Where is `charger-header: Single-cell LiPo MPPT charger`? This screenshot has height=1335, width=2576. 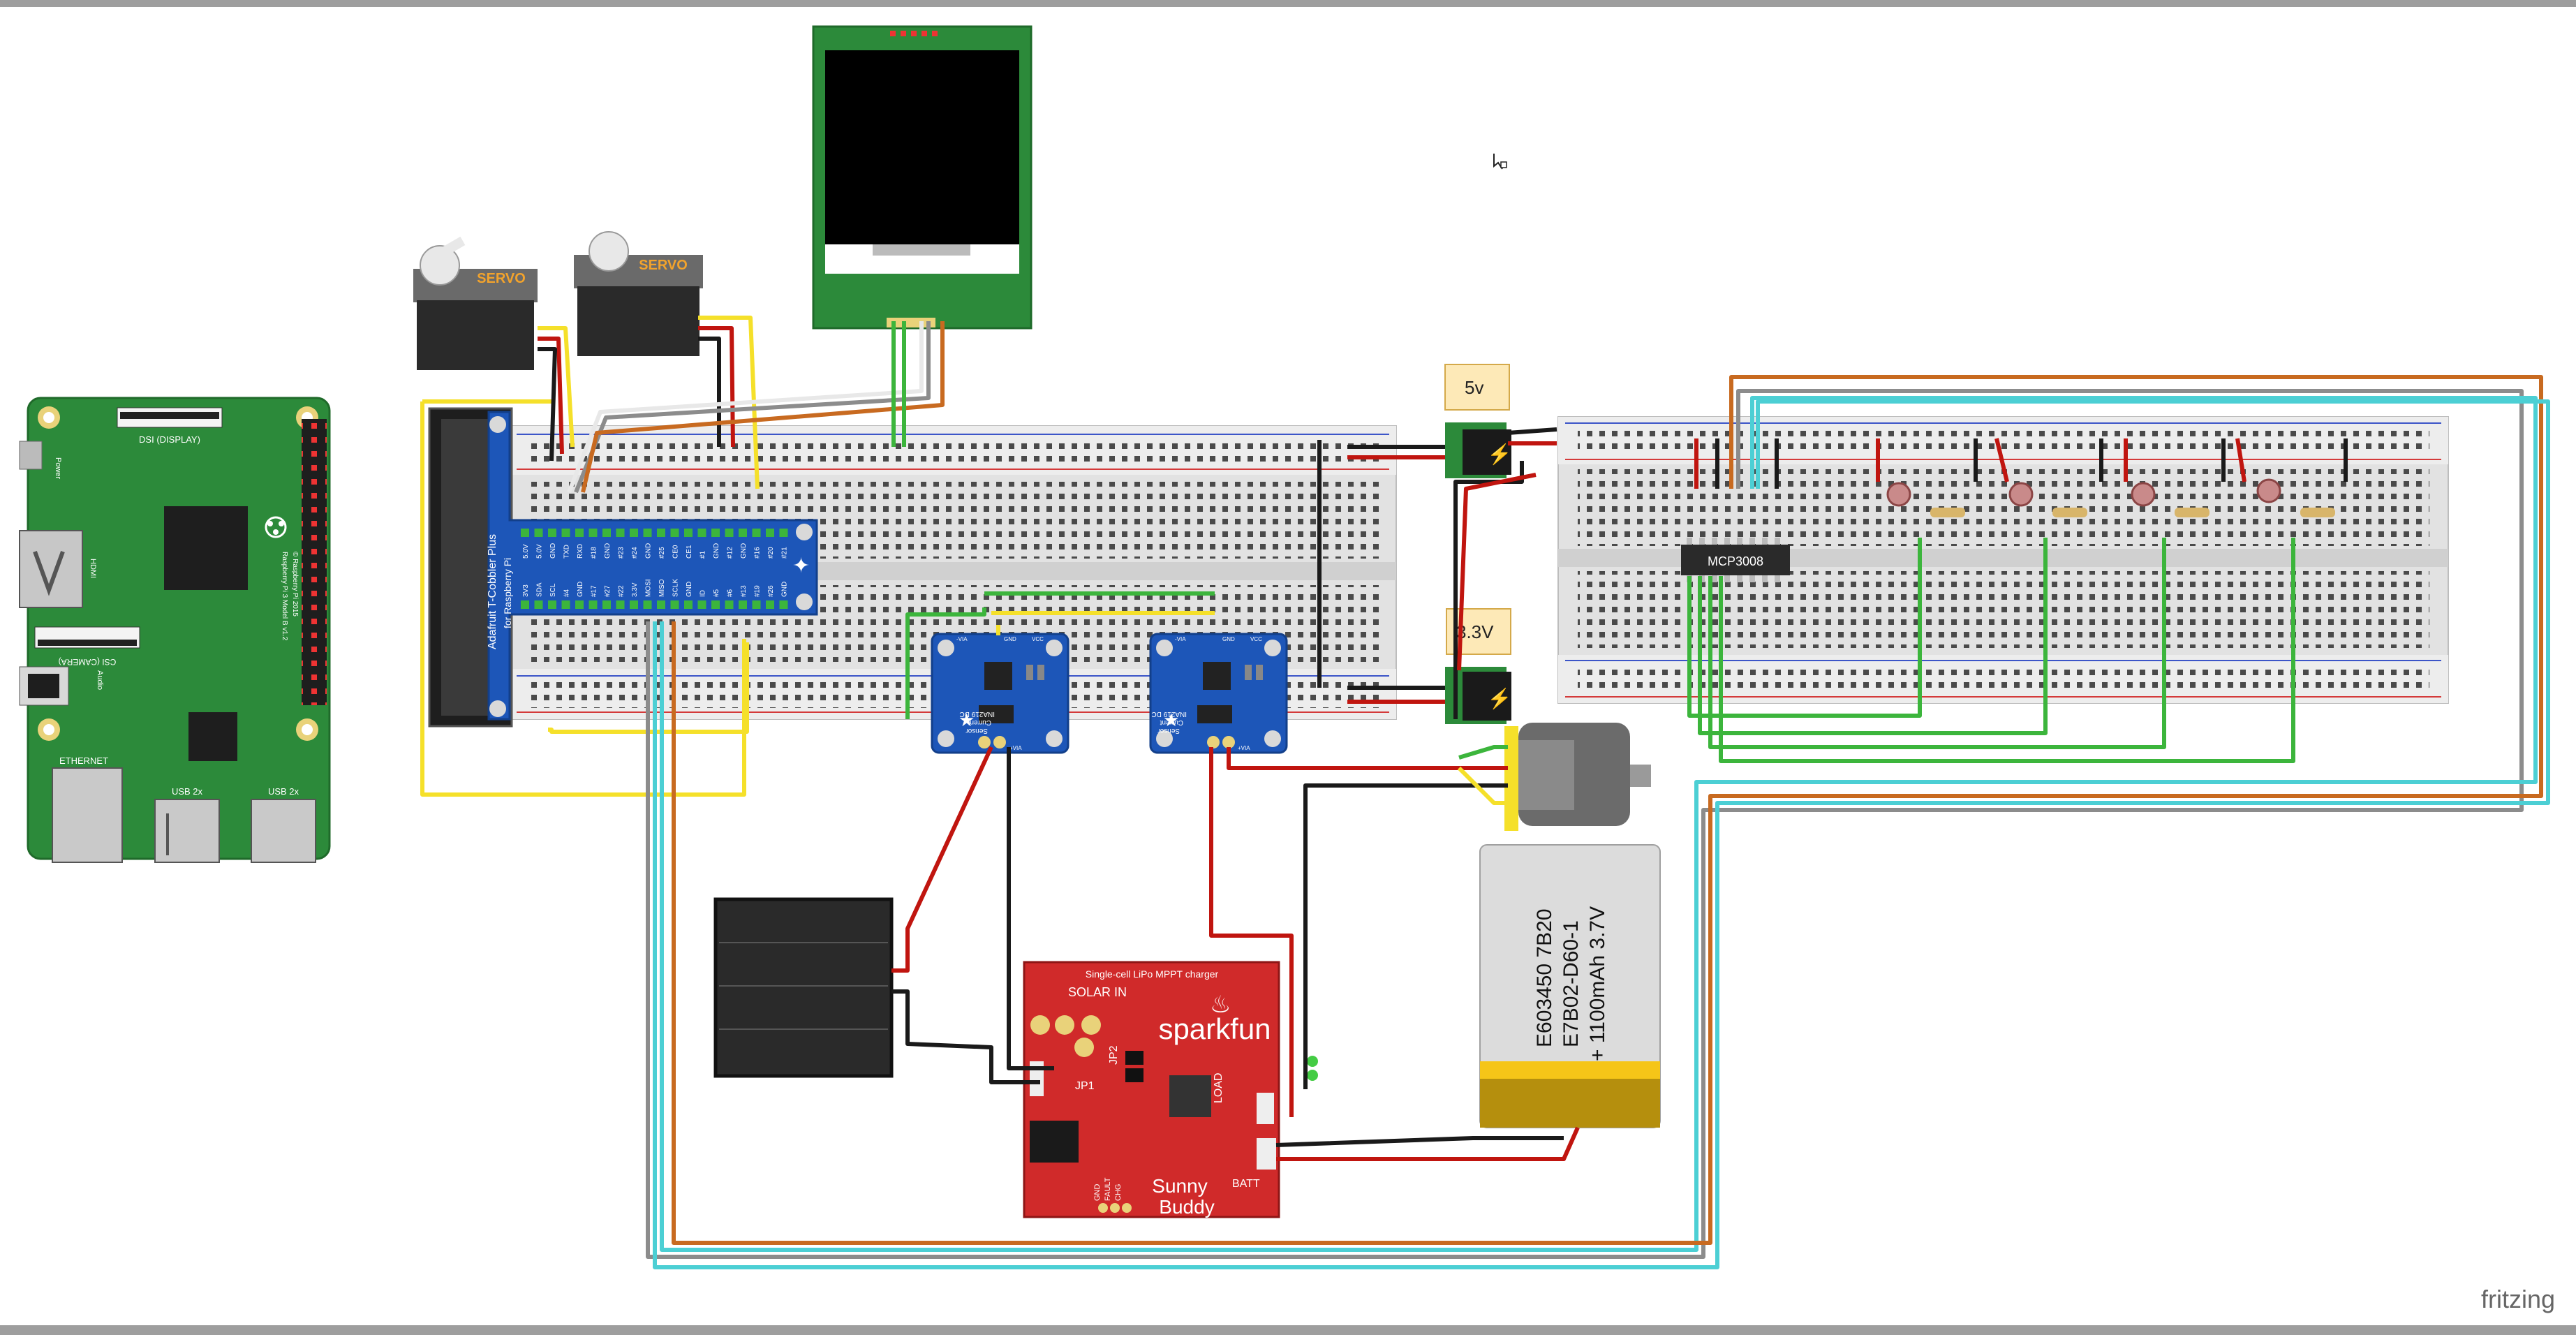
charger-header: Single-cell LiPo MPPT charger is located at coordinates (1152, 974).